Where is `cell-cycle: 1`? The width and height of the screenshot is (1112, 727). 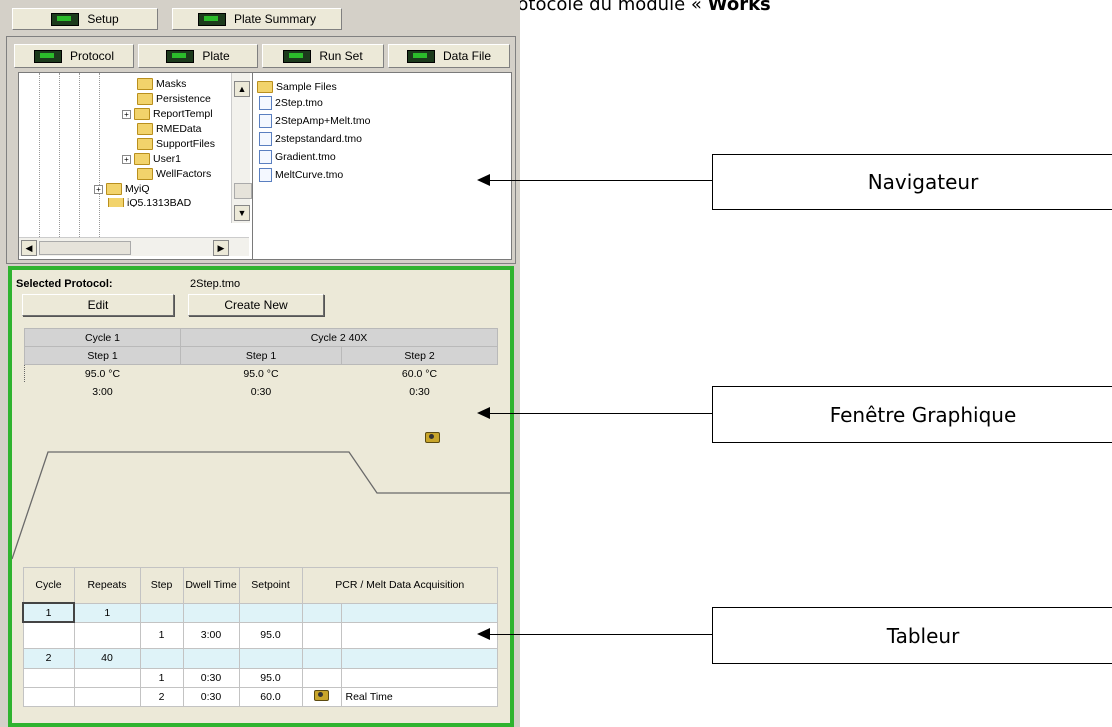 cell-cycle: 1 is located at coordinates (48, 612).